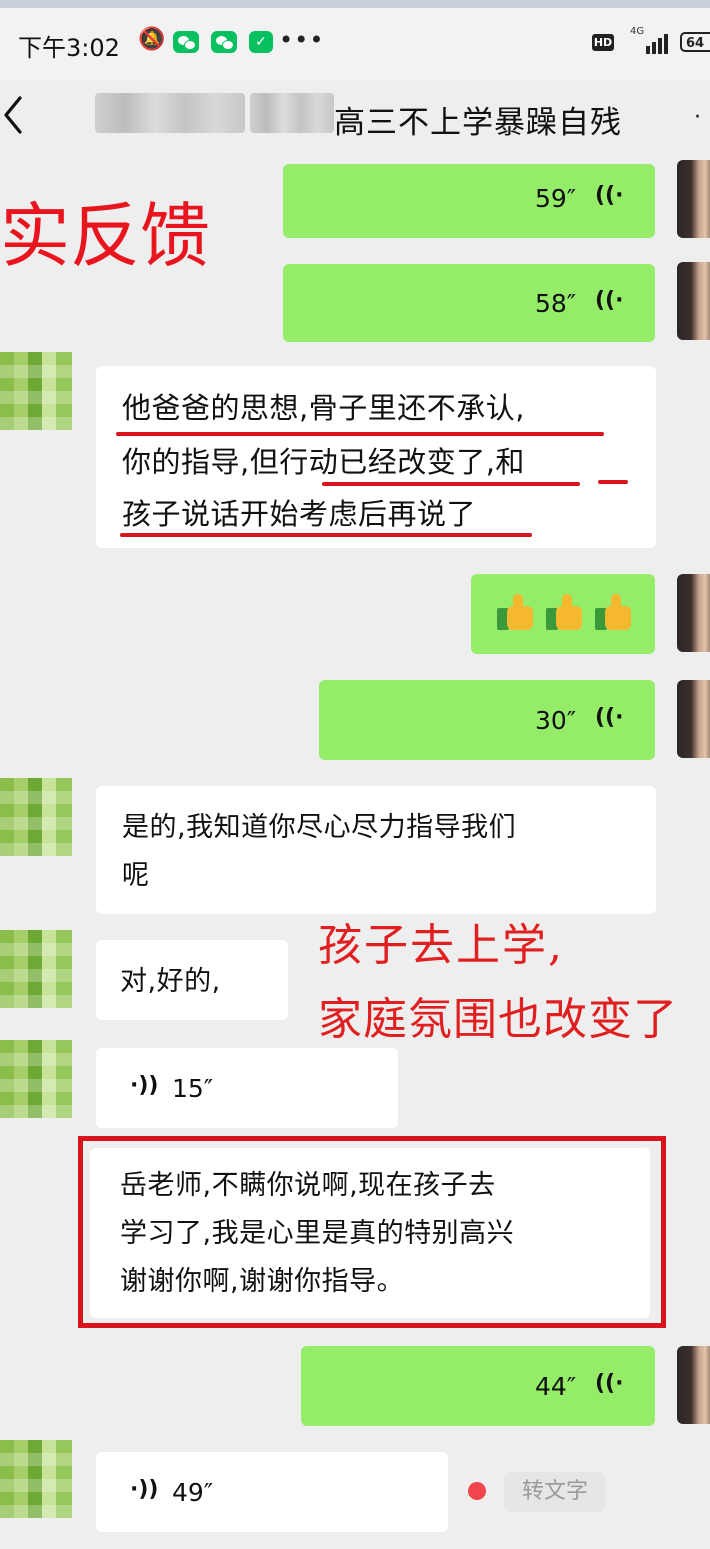 This screenshot has height=1549, width=710. I want to click on hd-icon: HD, so click(603, 42).